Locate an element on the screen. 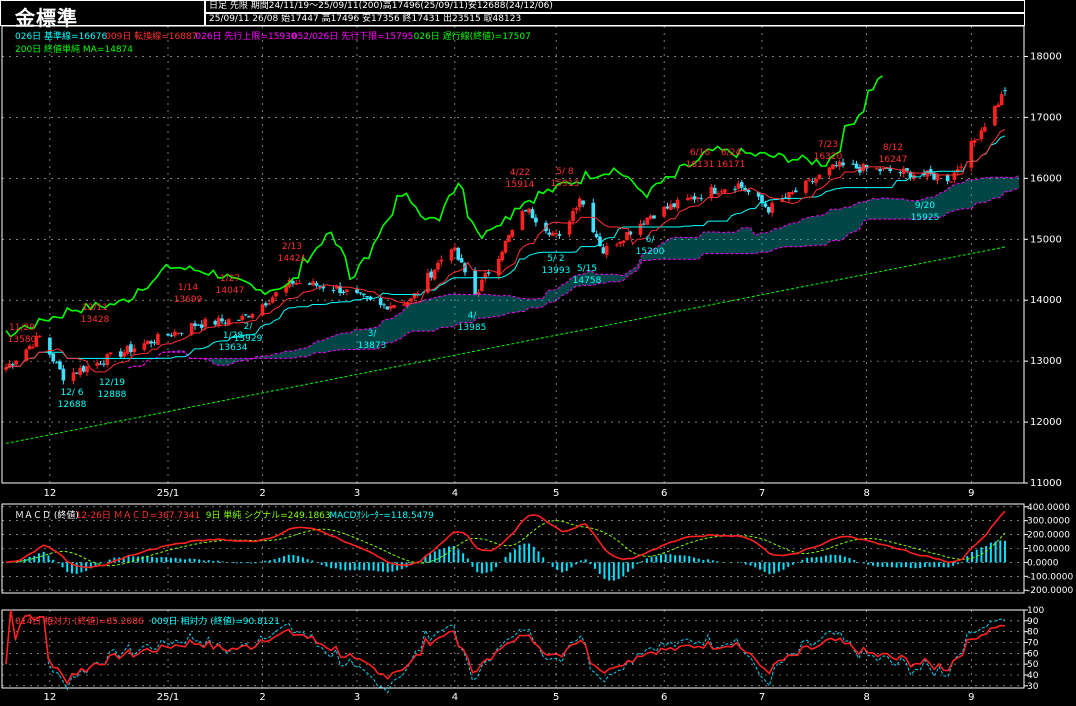  price-ytick-label: 17000 is located at coordinates (1046, 117).